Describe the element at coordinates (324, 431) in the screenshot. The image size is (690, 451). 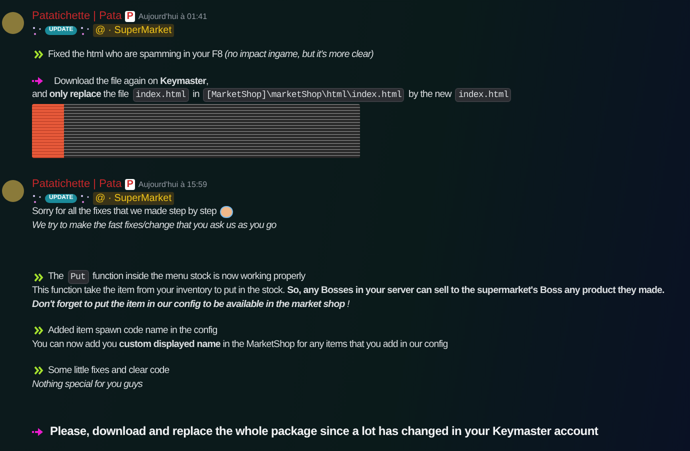
I see `message-text: Please, download and replace the whole package since a lot has changed in your Keymaster account` at that location.